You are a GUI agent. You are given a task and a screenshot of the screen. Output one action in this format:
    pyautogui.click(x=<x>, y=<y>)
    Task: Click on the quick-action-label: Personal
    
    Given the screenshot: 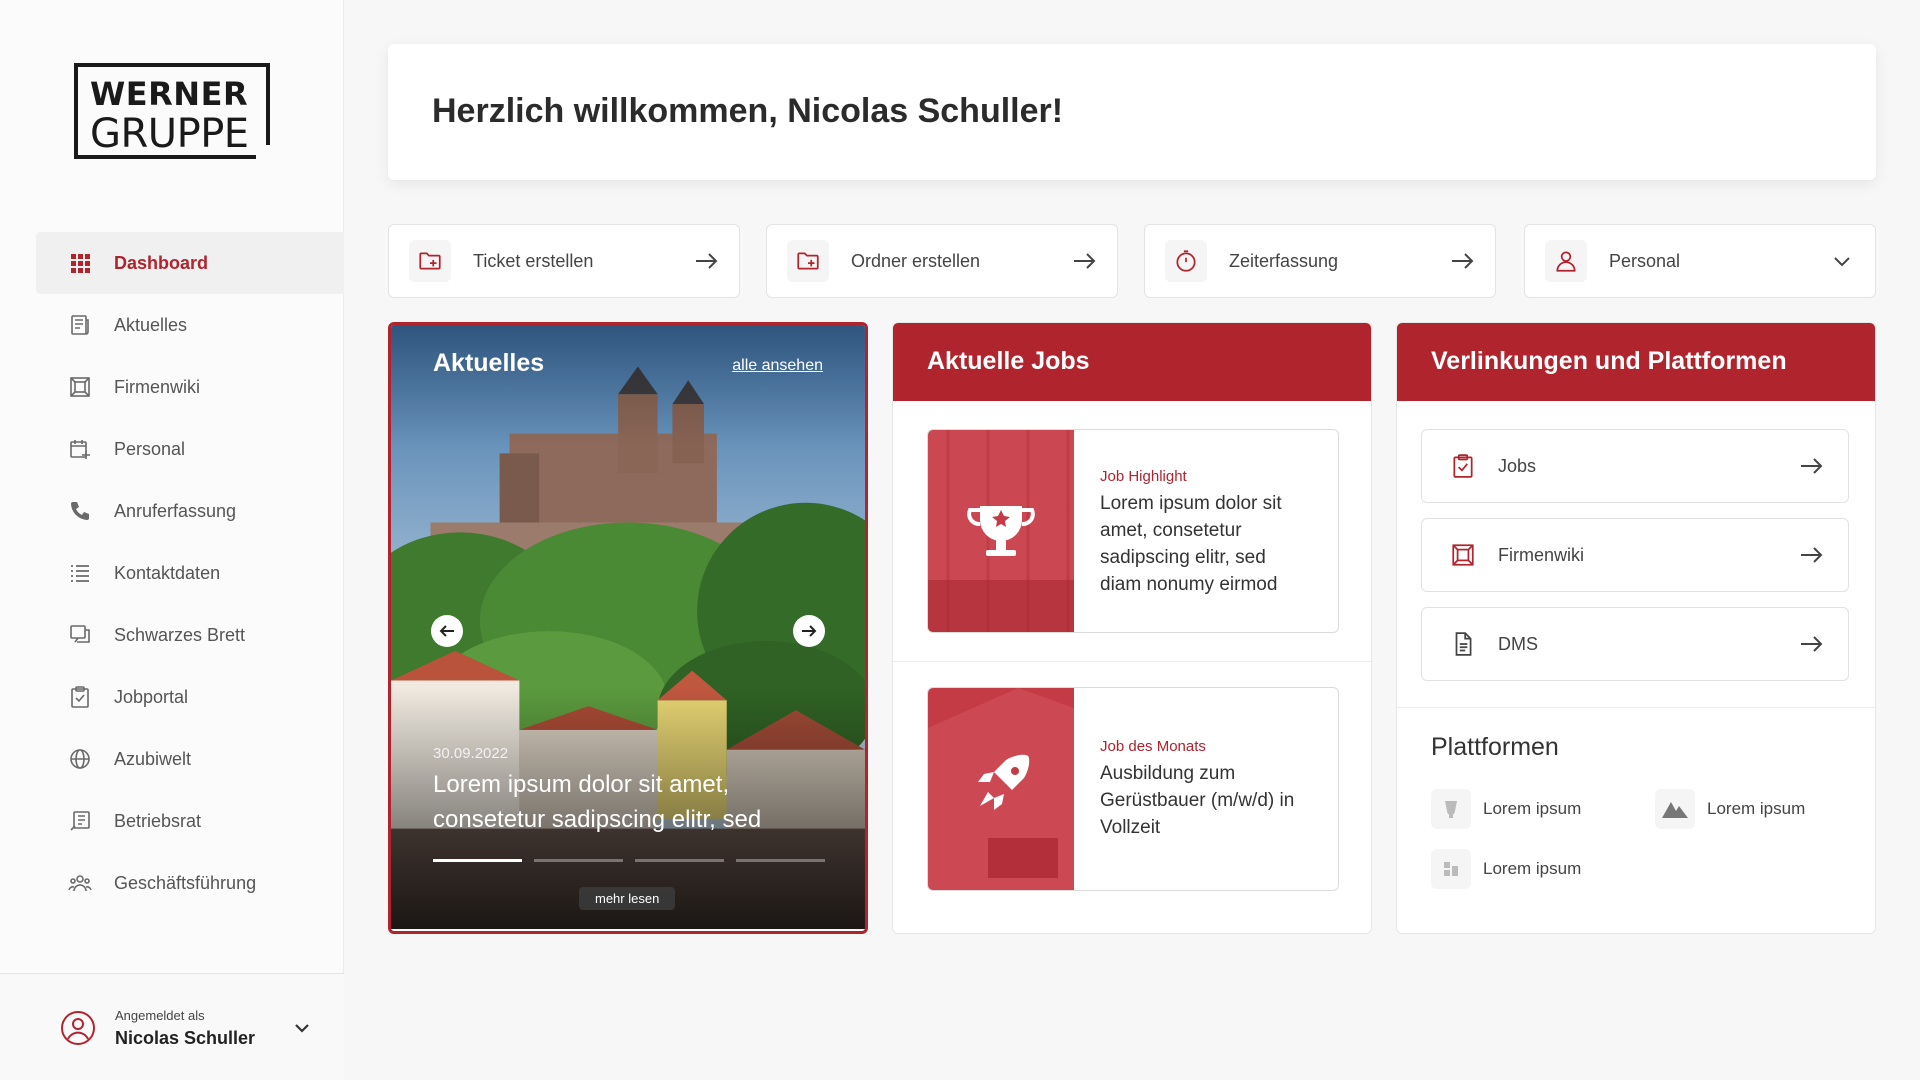 What is the action you would take?
    pyautogui.click(x=1645, y=260)
    